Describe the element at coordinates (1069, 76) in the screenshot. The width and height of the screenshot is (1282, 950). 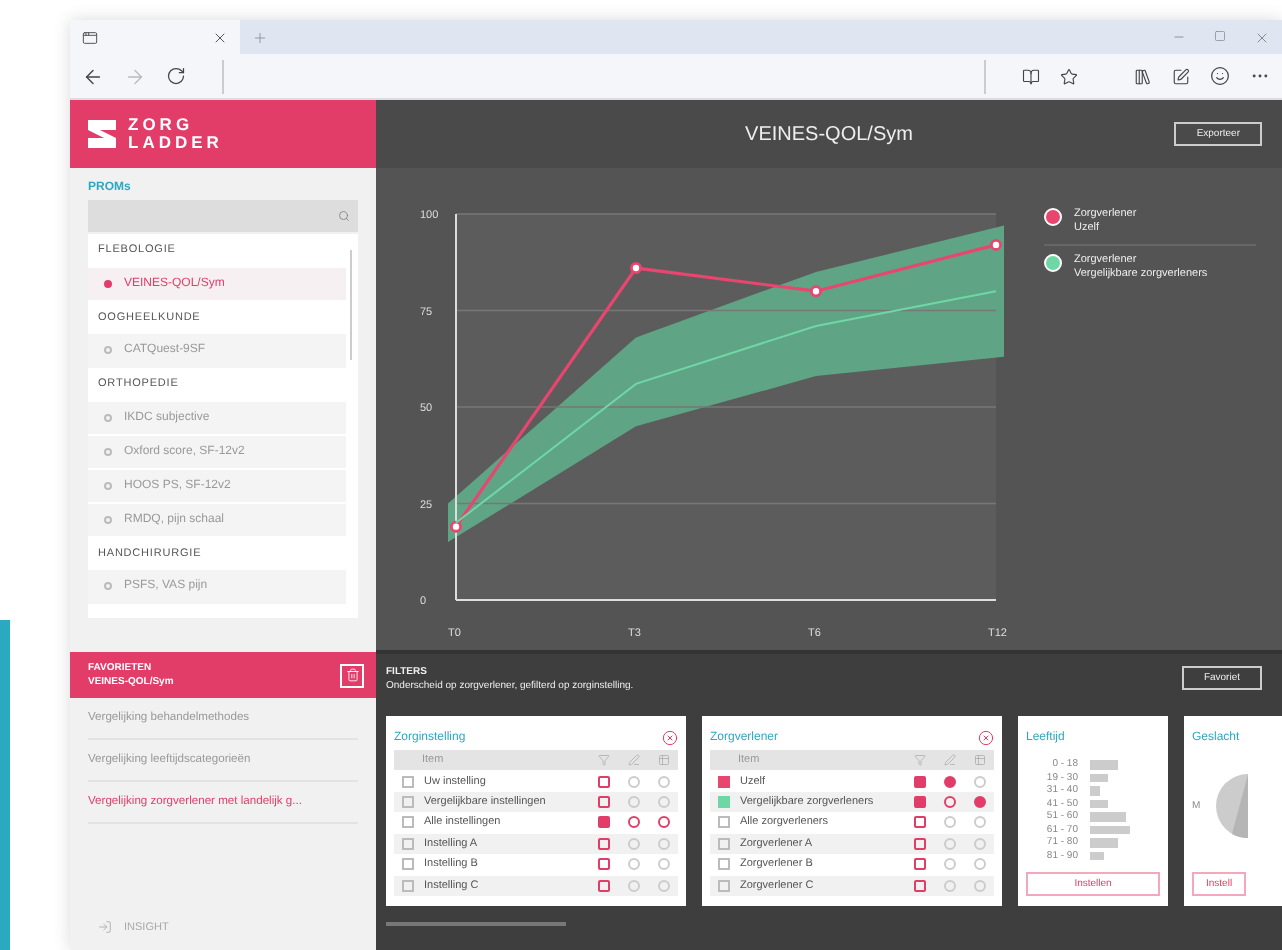
I see `star-icon` at that location.